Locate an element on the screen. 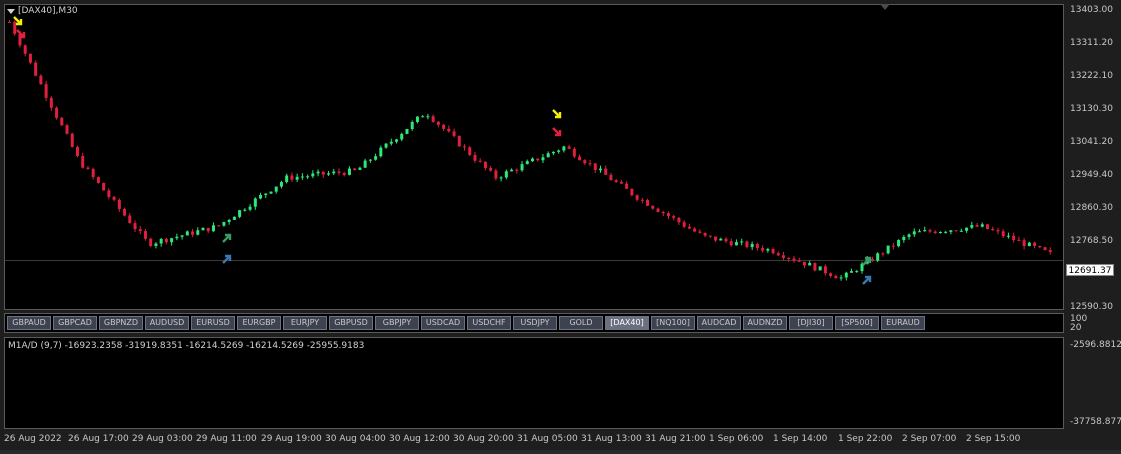 The width and height of the screenshot is (1121, 454). price-axis-label: 12860.30 is located at coordinates (1091, 208).